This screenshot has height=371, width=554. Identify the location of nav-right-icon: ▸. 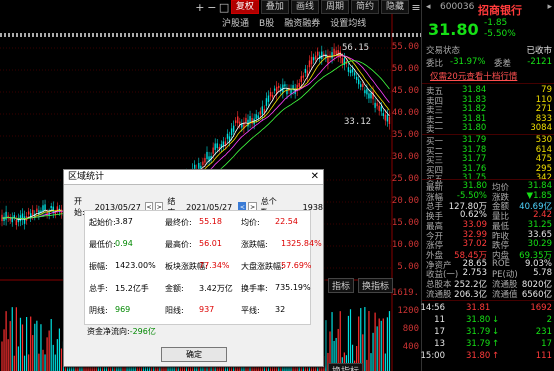
(549, 7).